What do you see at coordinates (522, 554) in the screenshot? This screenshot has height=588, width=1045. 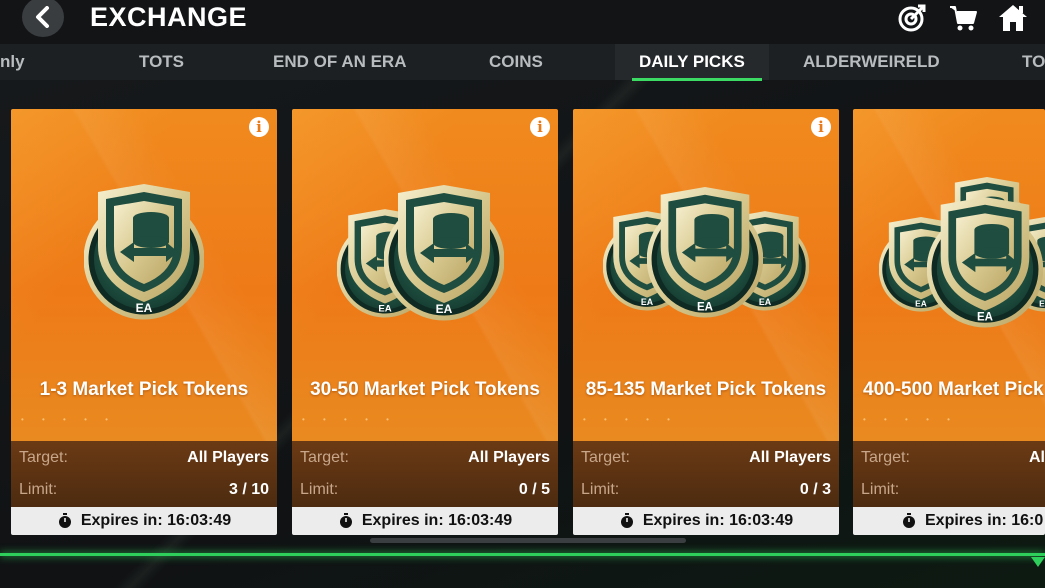 I see `bottom-accent-line` at bounding box center [522, 554].